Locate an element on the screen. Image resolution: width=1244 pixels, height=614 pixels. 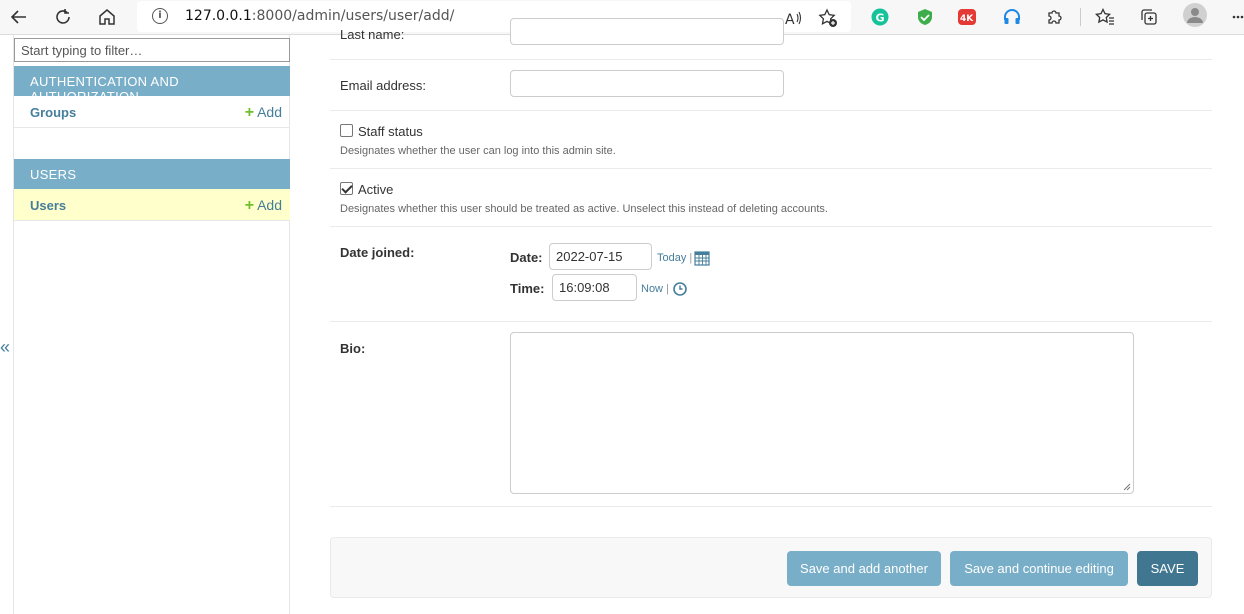
add-user-link: + Add is located at coordinates (263, 206).